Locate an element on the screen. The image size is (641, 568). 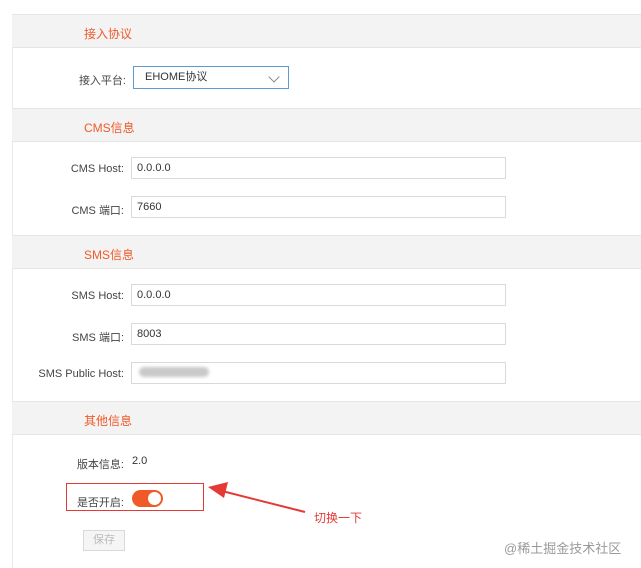
annotation-callout: 切换一下 is located at coordinates (338, 518).